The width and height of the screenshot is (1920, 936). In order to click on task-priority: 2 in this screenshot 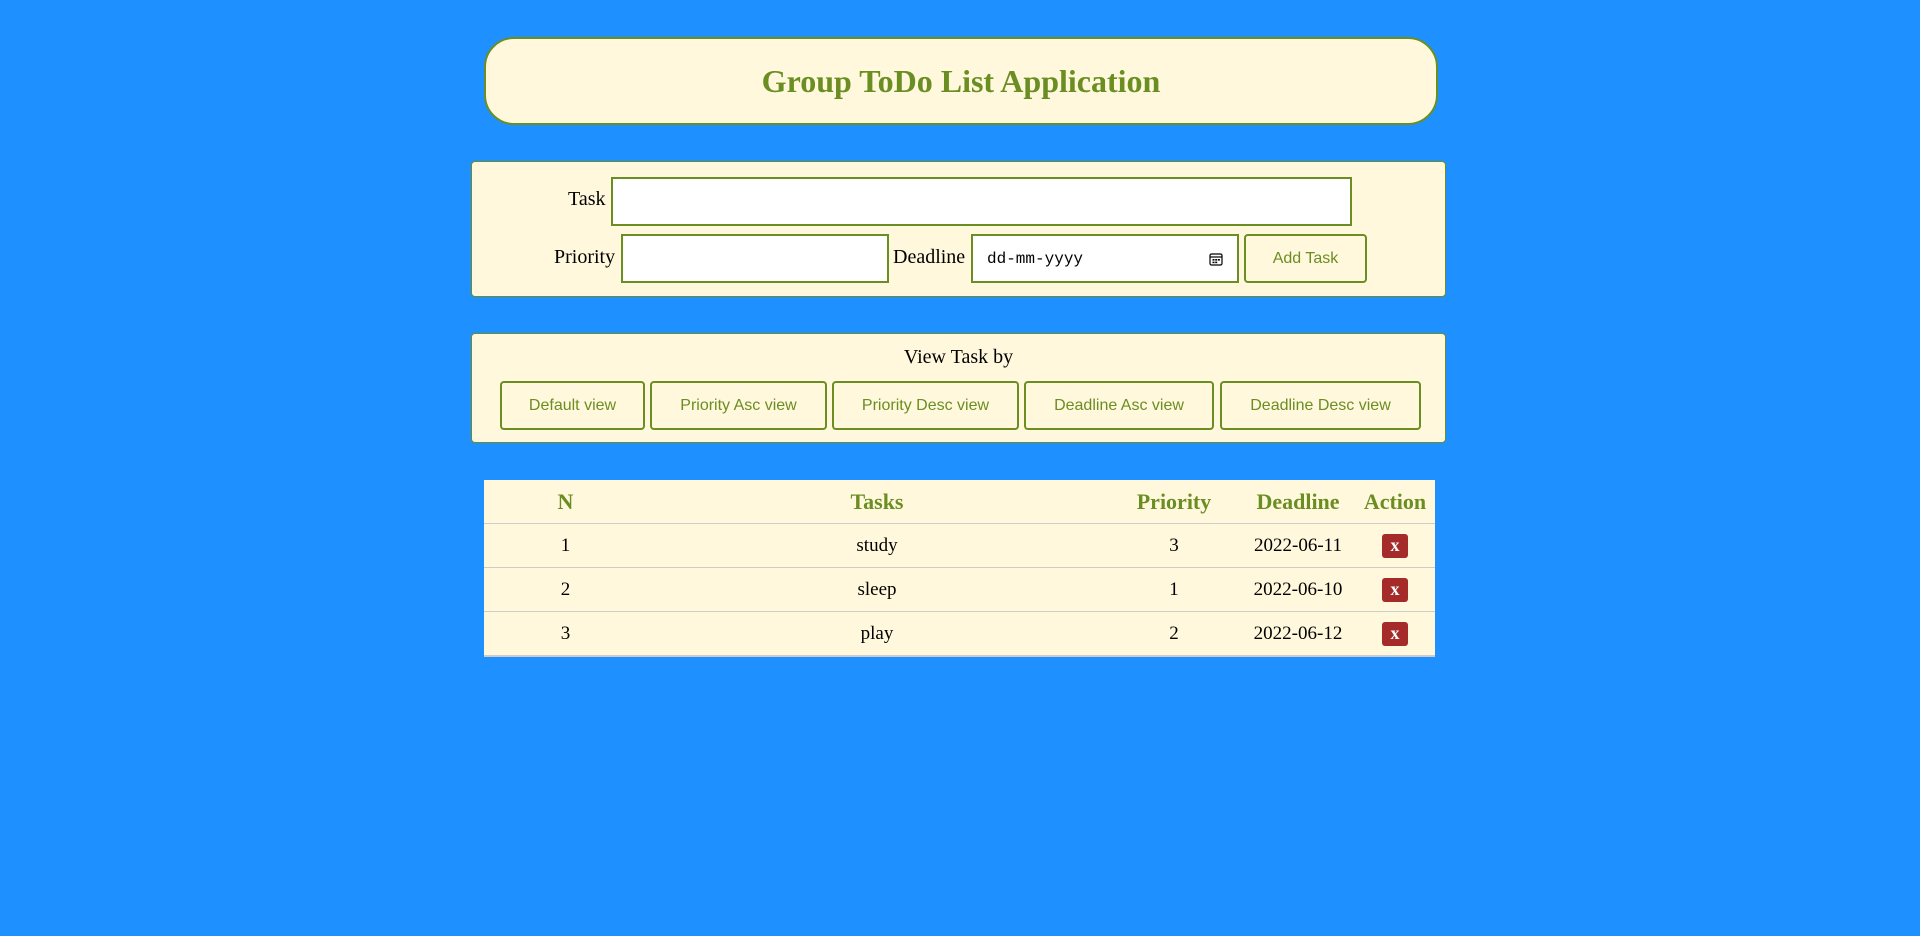, I will do `click(1174, 633)`.